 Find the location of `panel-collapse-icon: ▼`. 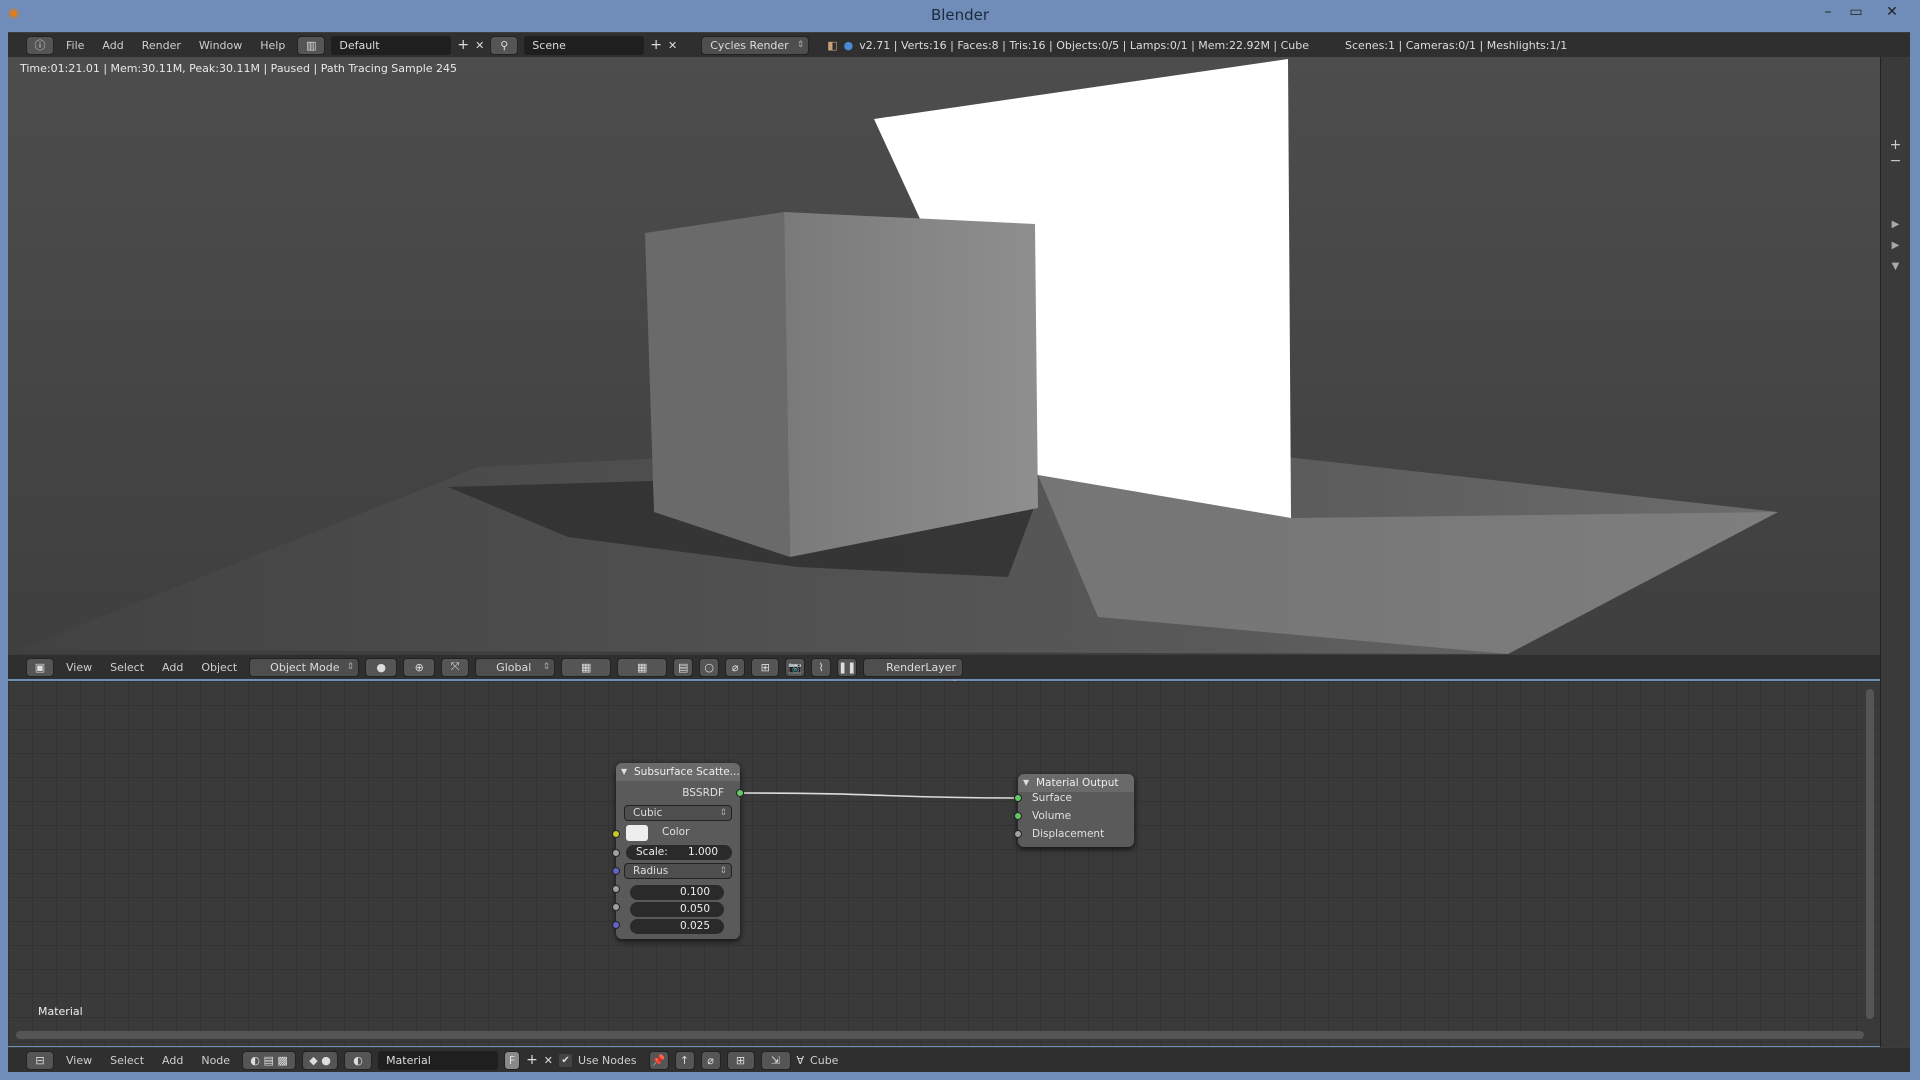

panel-collapse-icon: ▼ is located at coordinates (1895, 266).